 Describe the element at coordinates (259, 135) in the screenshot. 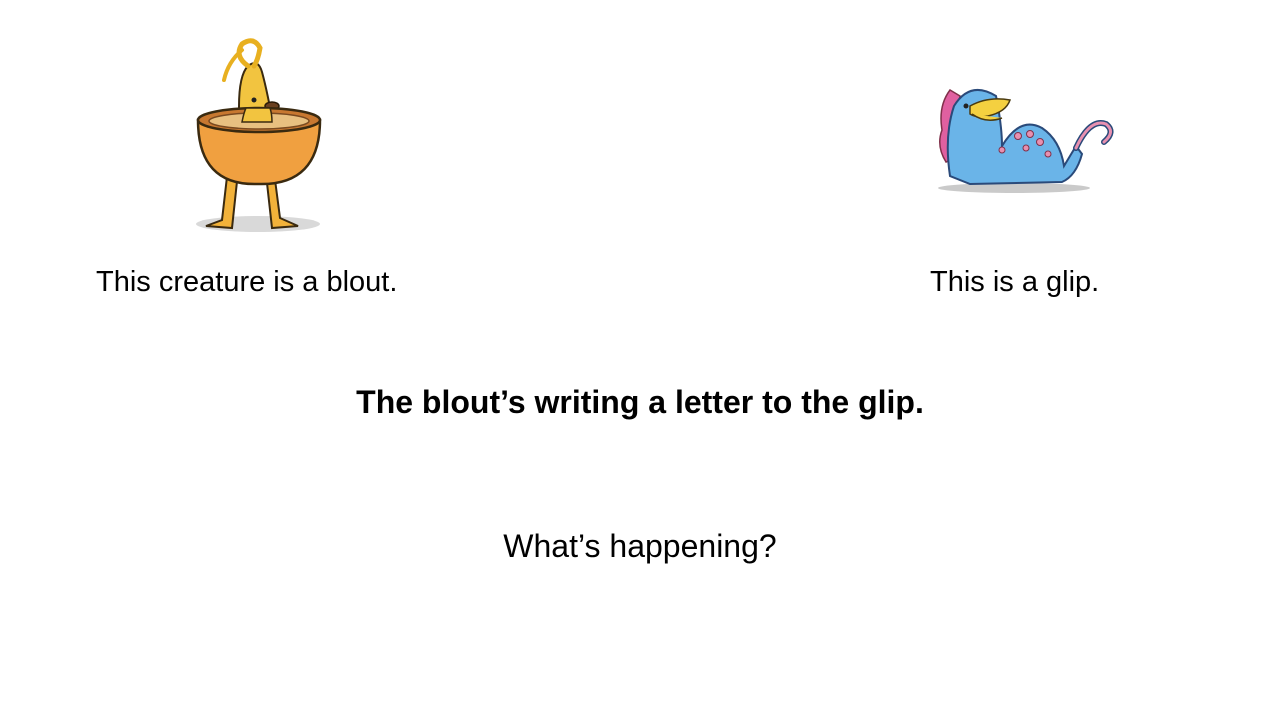

I see `blout-illustration` at that location.